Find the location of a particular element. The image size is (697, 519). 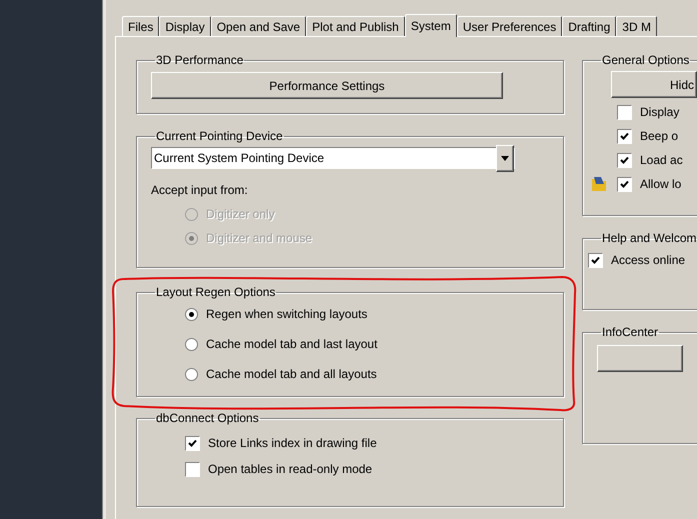

radio-label: Regen when switching layouts is located at coordinates (287, 314).